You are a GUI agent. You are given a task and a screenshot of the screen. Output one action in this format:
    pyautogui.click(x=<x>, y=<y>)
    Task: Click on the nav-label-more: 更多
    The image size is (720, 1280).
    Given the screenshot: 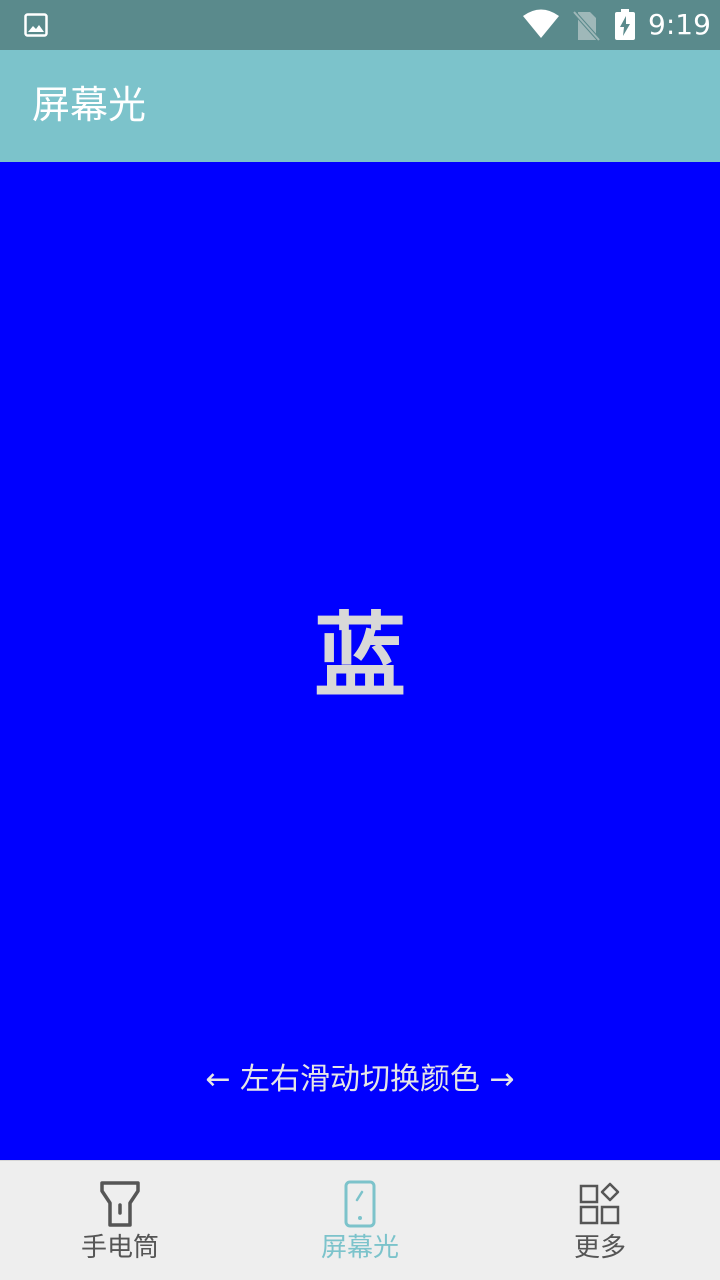 What is the action you would take?
    pyautogui.click(x=599, y=1248)
    